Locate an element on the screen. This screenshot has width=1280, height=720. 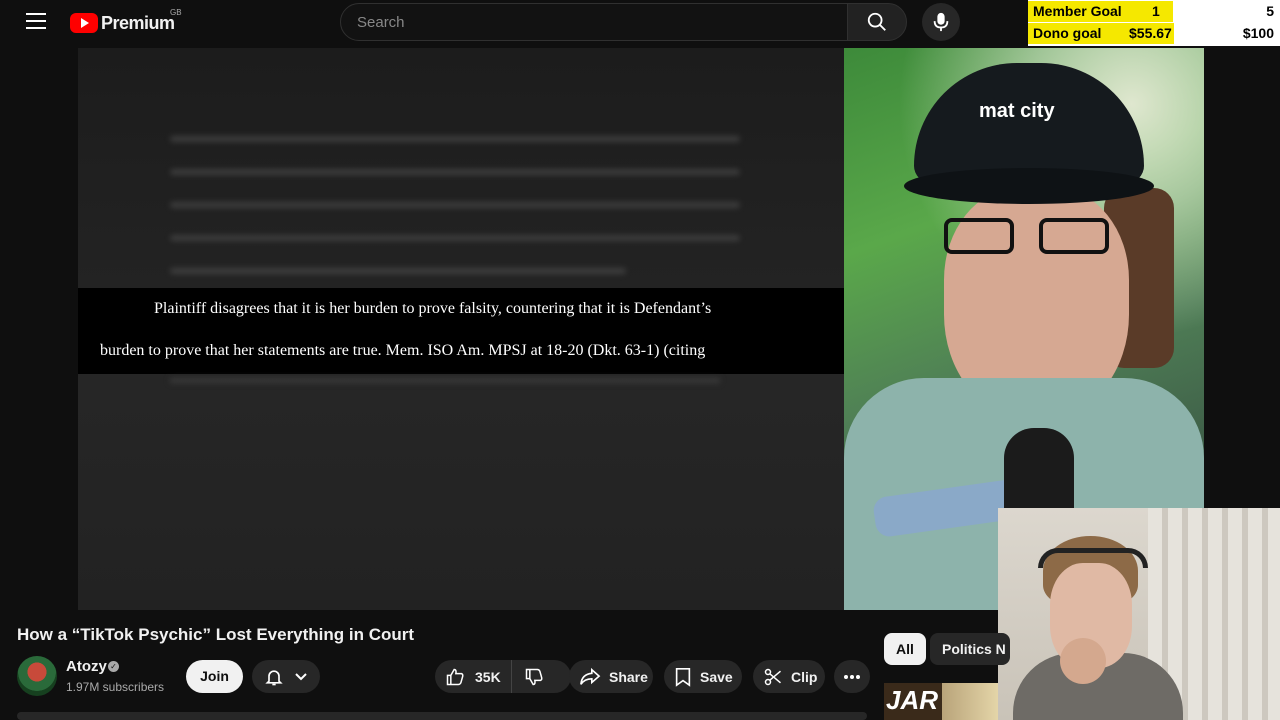
member-goal-max: 5 is located at coordinates (1270, 11).